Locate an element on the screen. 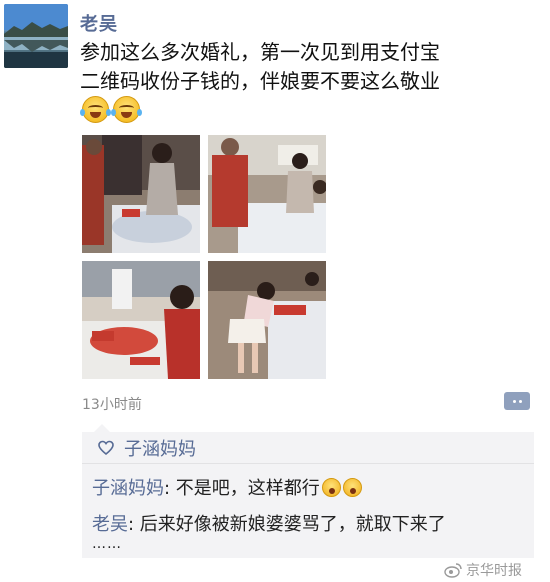 The image size is (550, 582). heart-icon is located at coordinates (106, 447).